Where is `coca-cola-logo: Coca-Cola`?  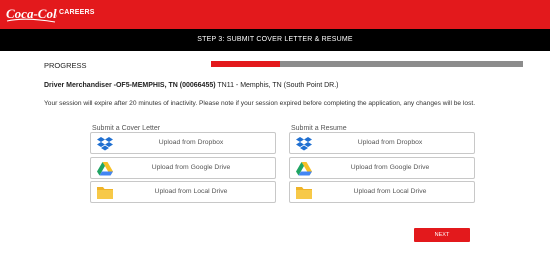 coca-cola-logo: Coca-Cola is located at coordinates (31, 14).